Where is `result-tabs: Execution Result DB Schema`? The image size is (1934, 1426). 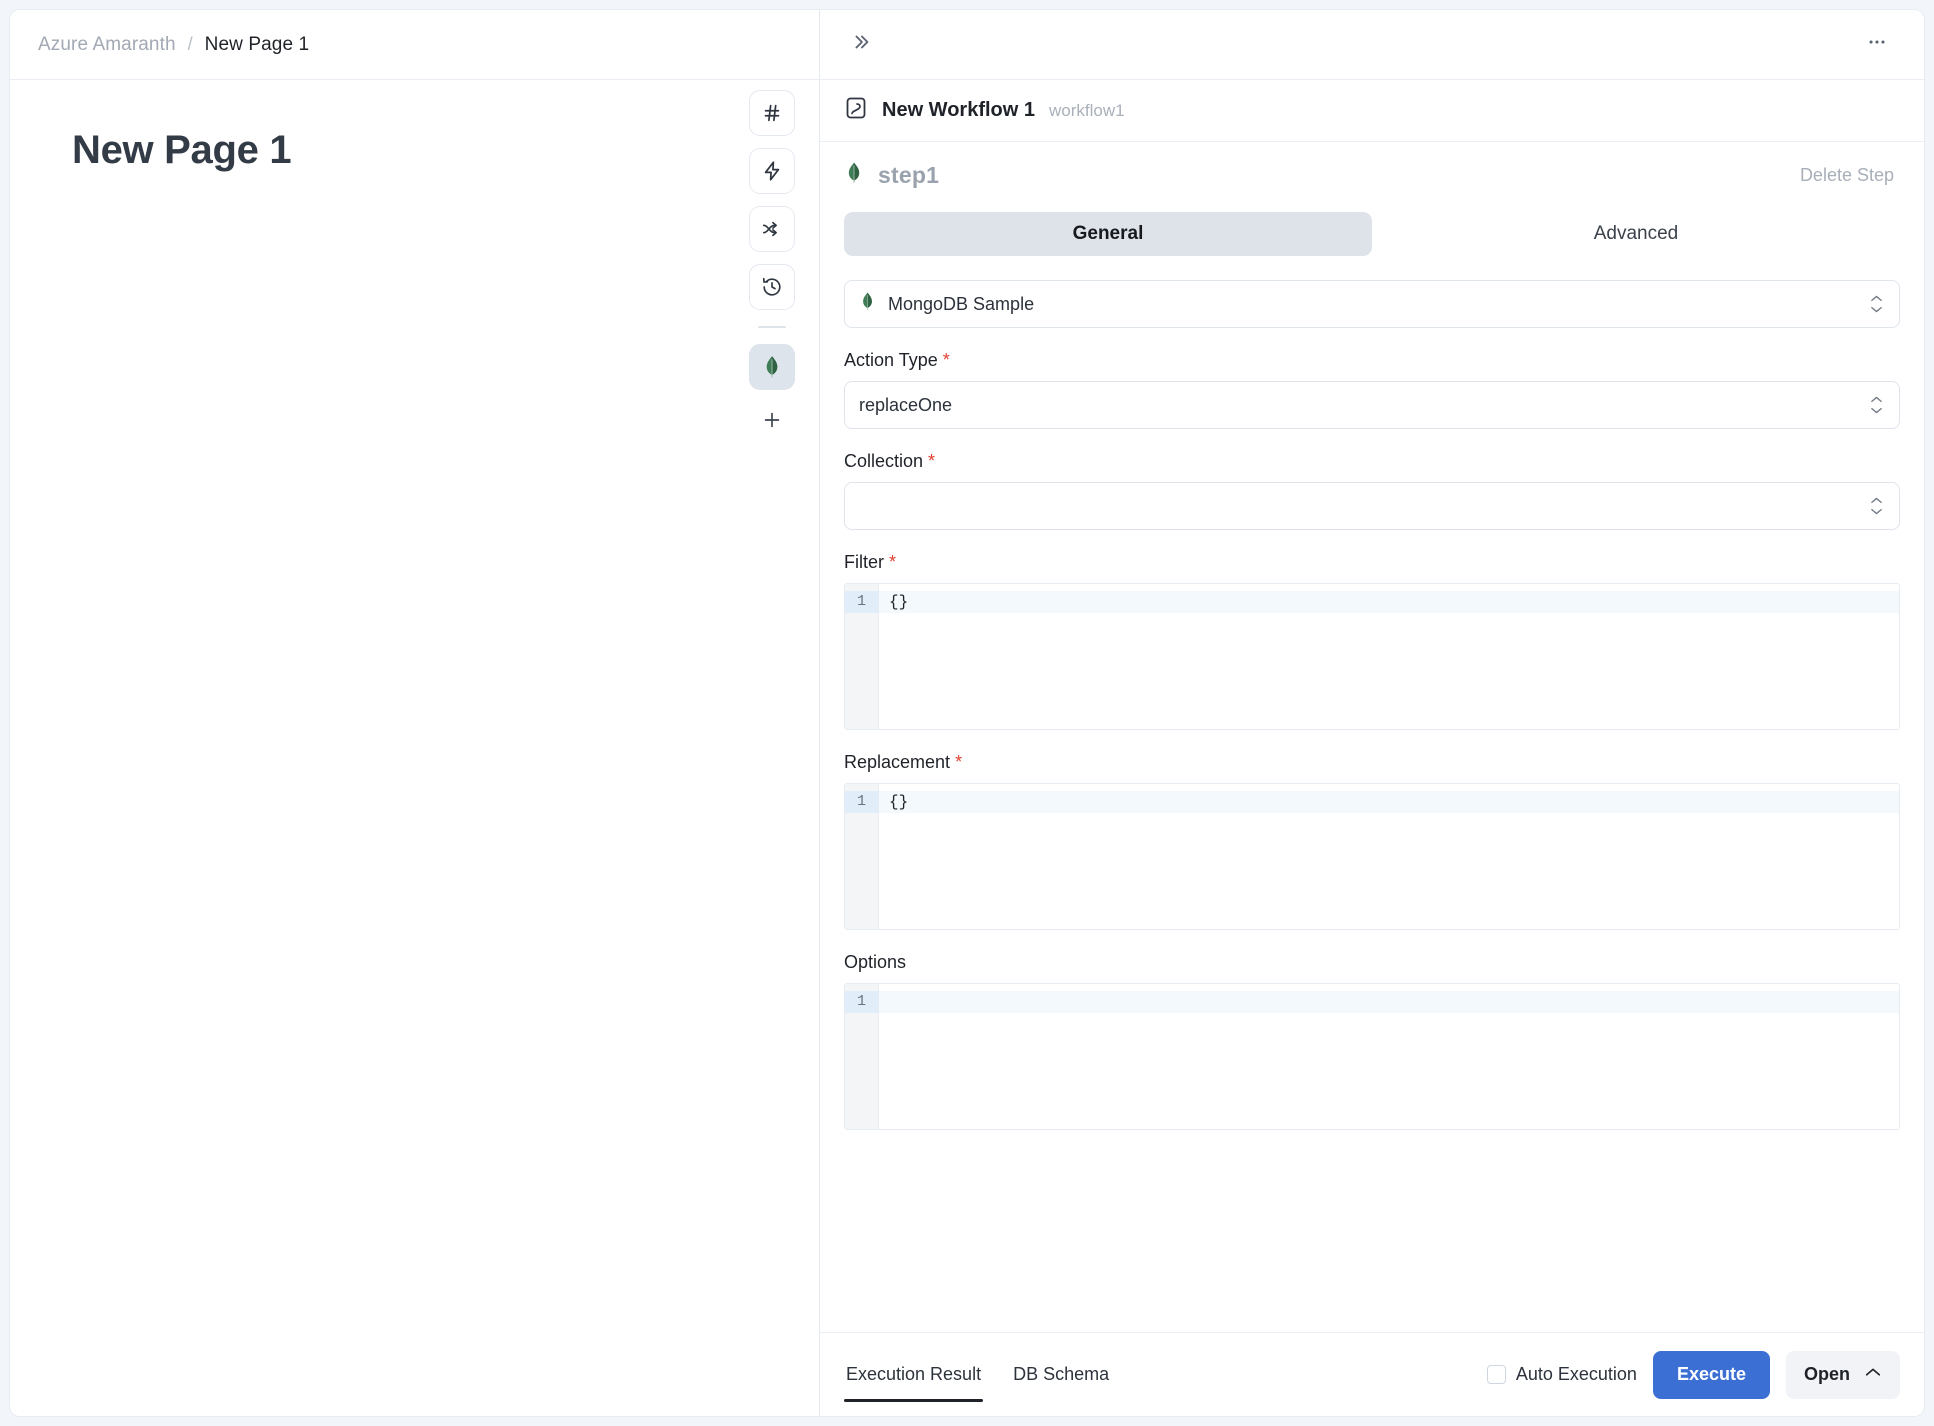 result-tabs: Execution Result DB Schema is located at coordinates (977, 1374).